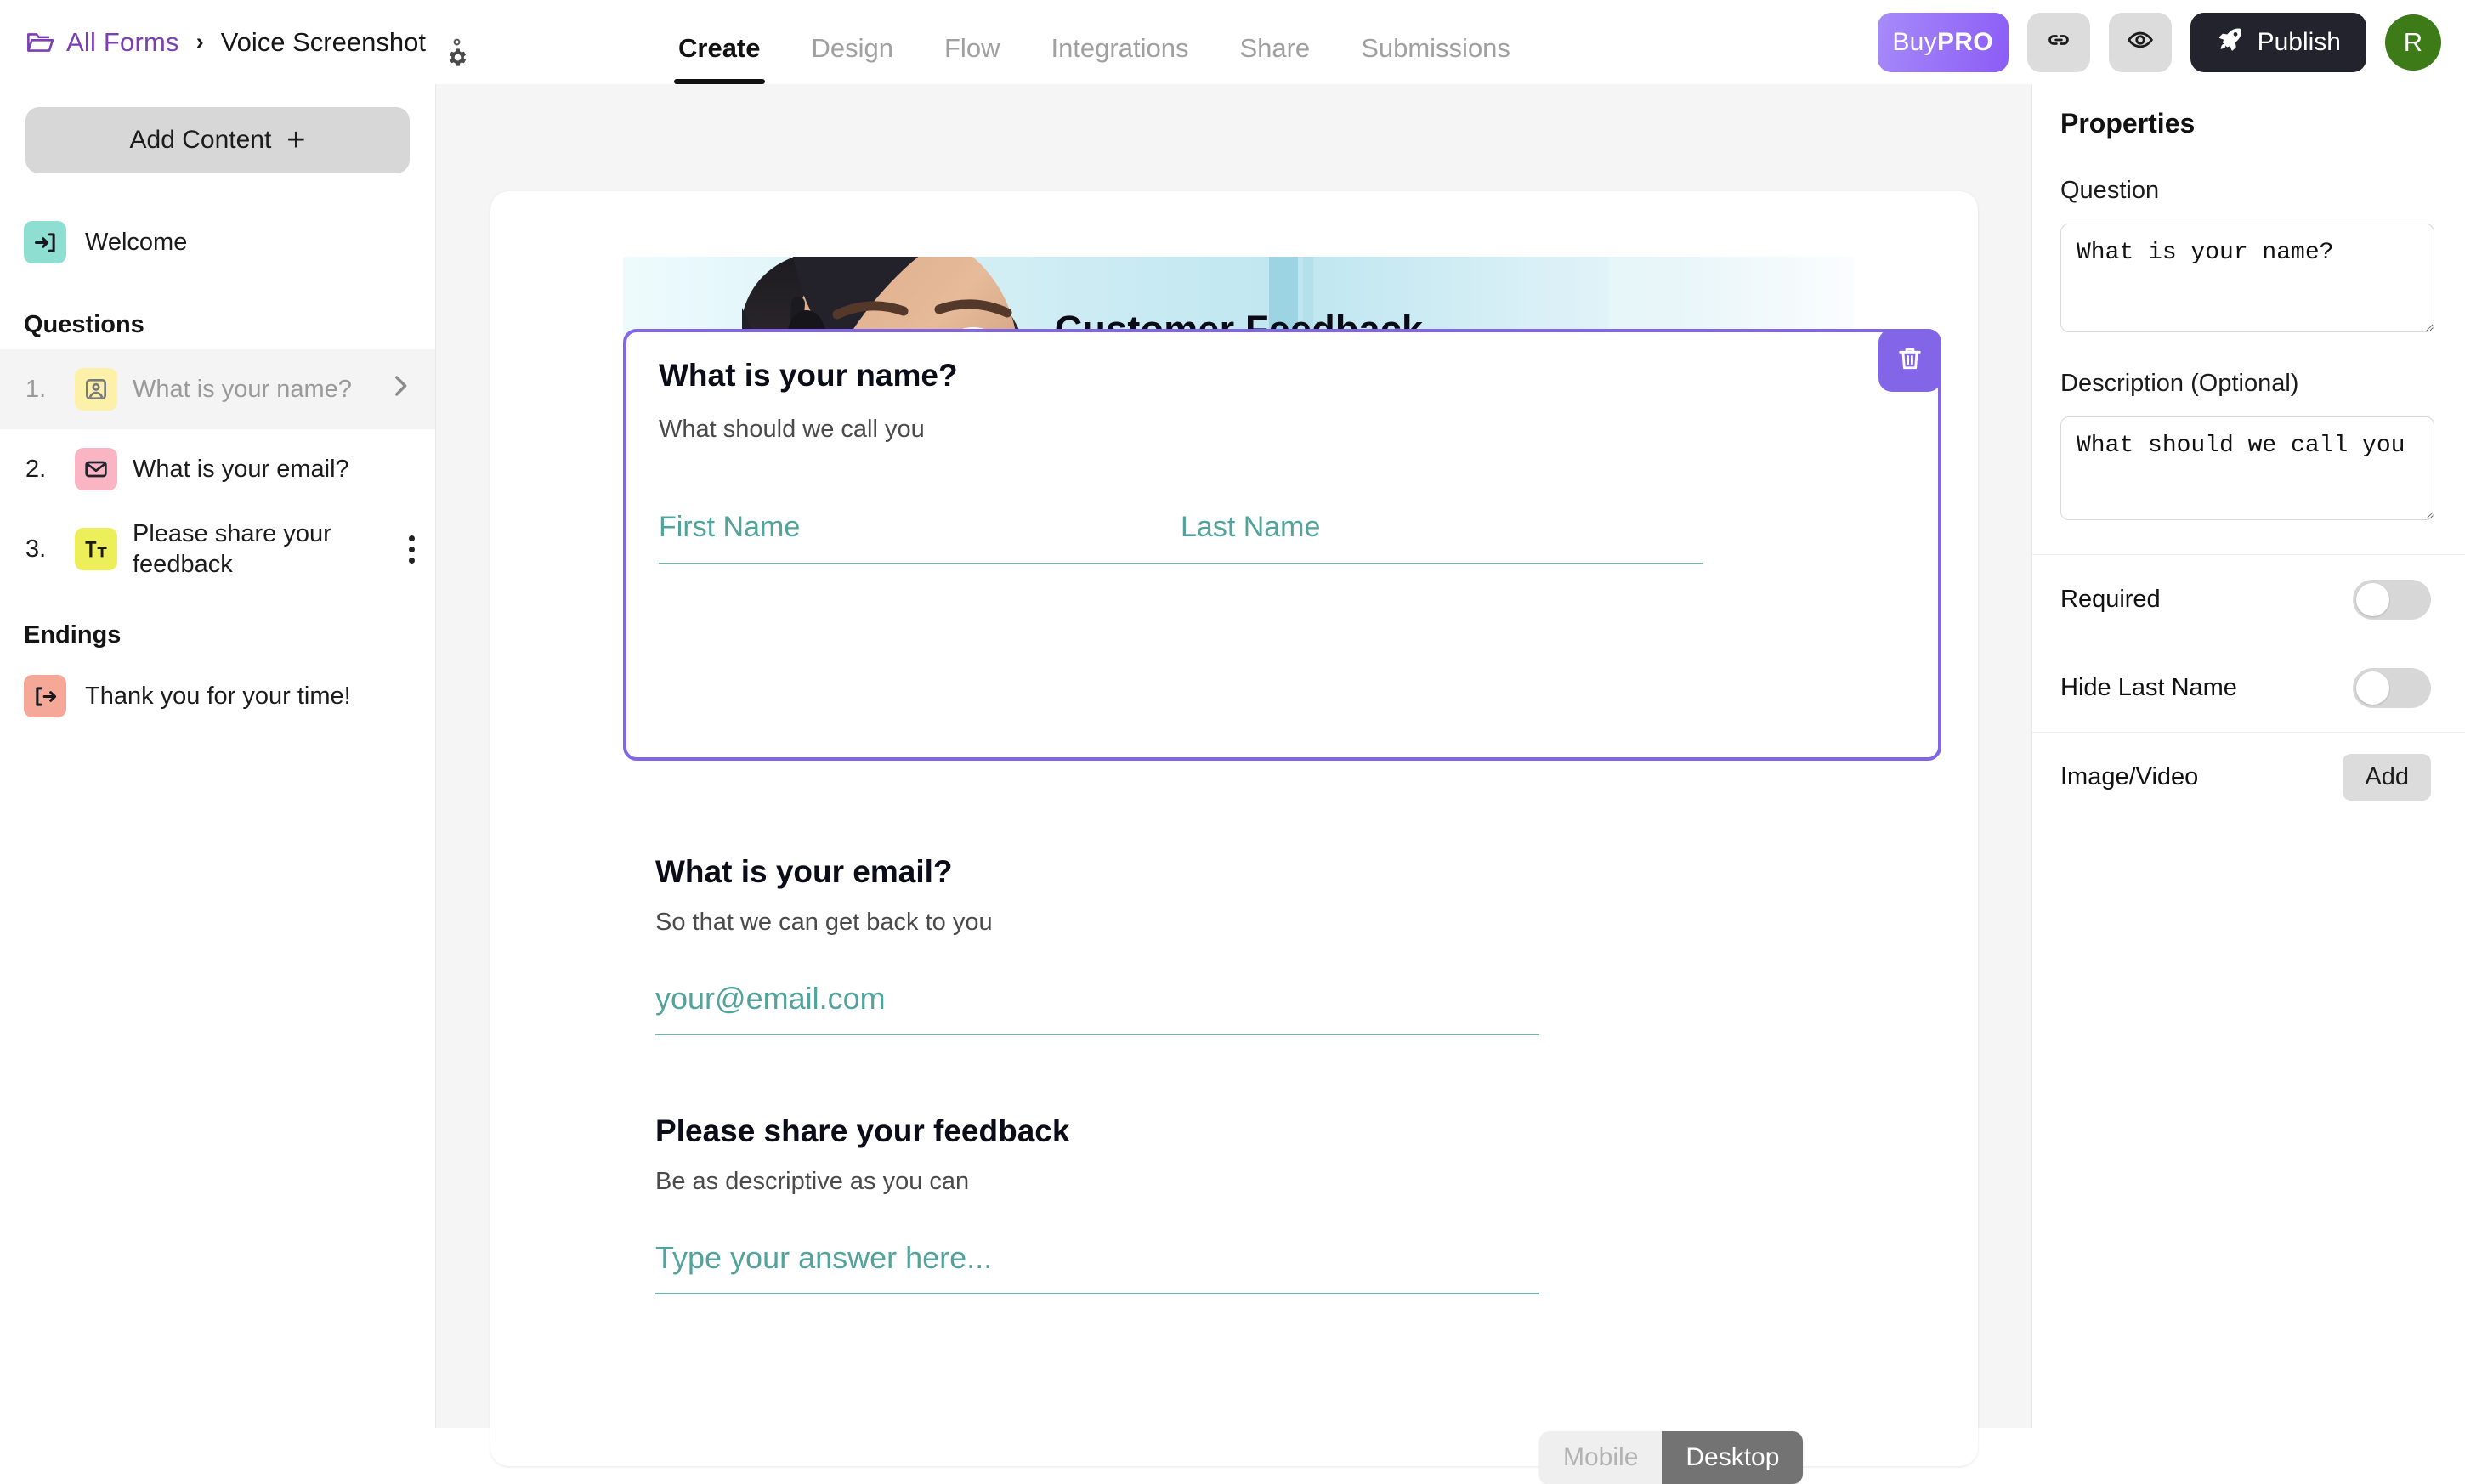  Describe the element at coordinates (2110, 190) in the screenshot. I see `question-field-label: Question` at that location.